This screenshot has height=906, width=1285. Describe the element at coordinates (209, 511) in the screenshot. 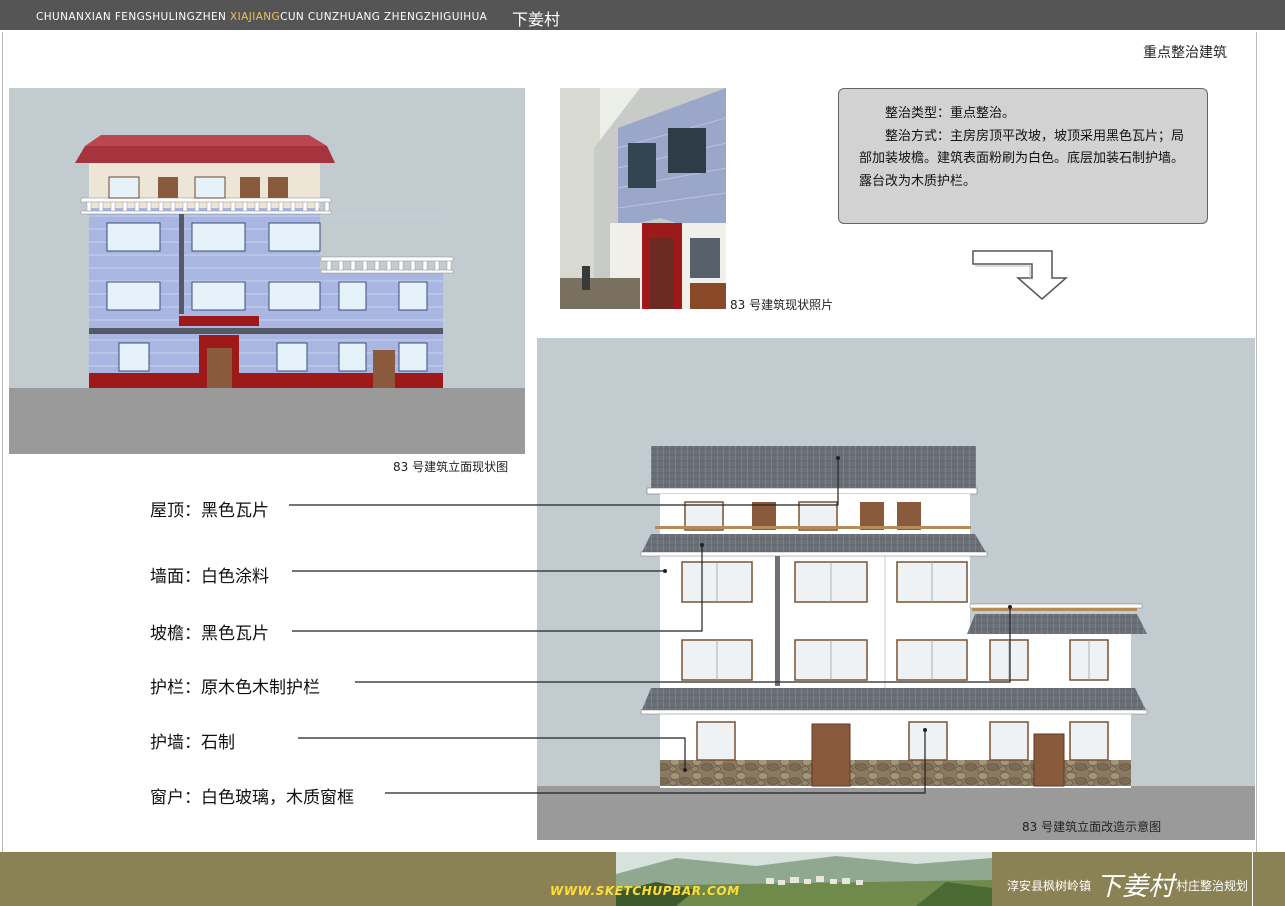

I see `legend-roof: 屋顶：黑色瓦片` at that location.